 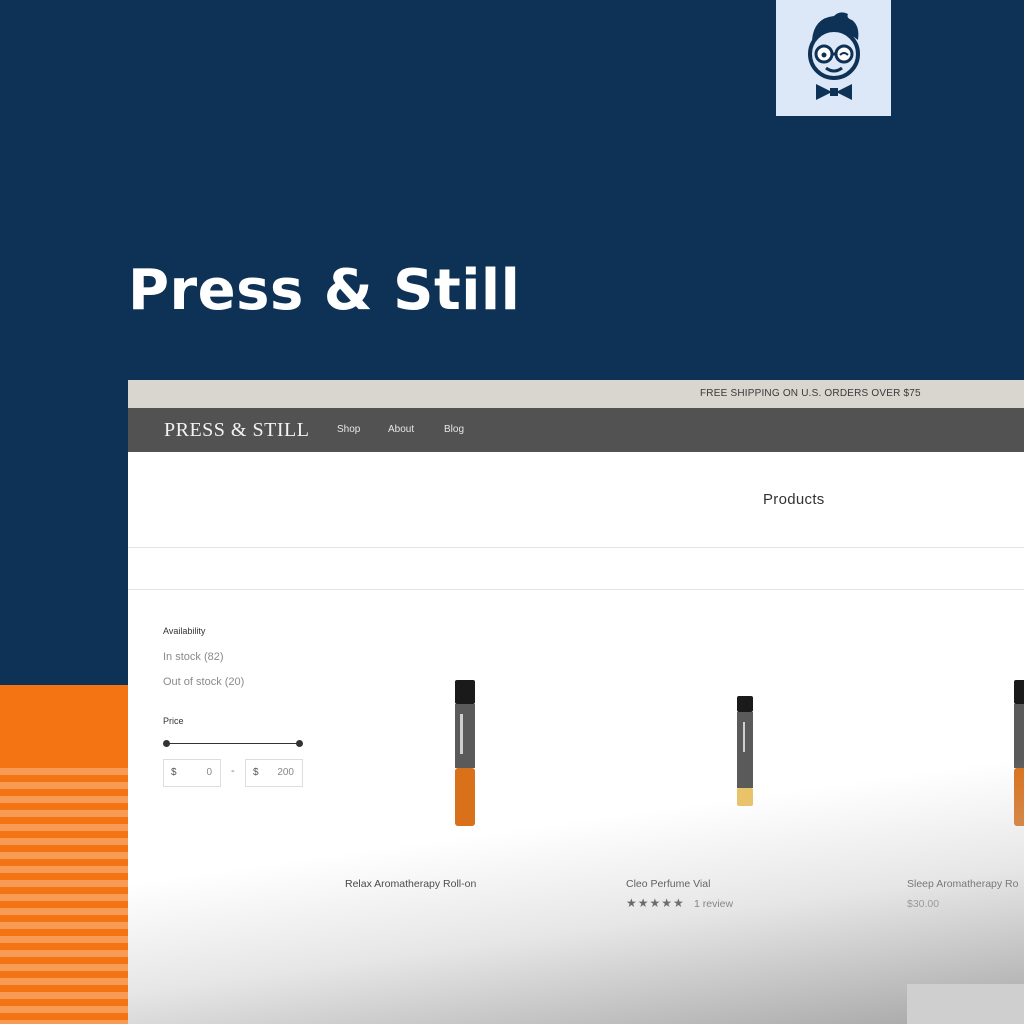 I want to click on product-card-partial, so click(x=965, y=1004).